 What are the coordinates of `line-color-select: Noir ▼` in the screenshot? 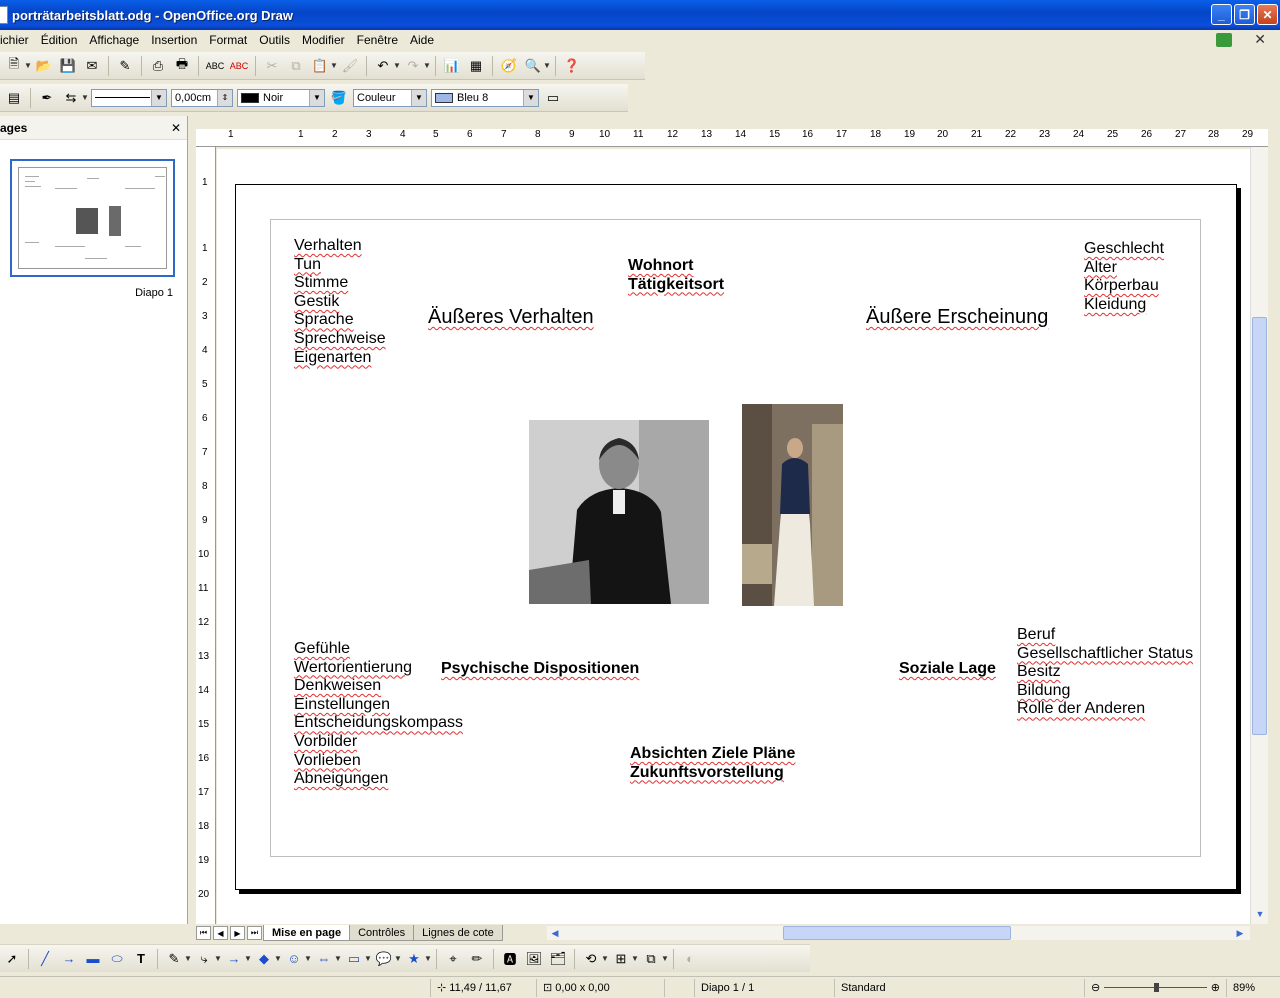 It's located at (281, 97).